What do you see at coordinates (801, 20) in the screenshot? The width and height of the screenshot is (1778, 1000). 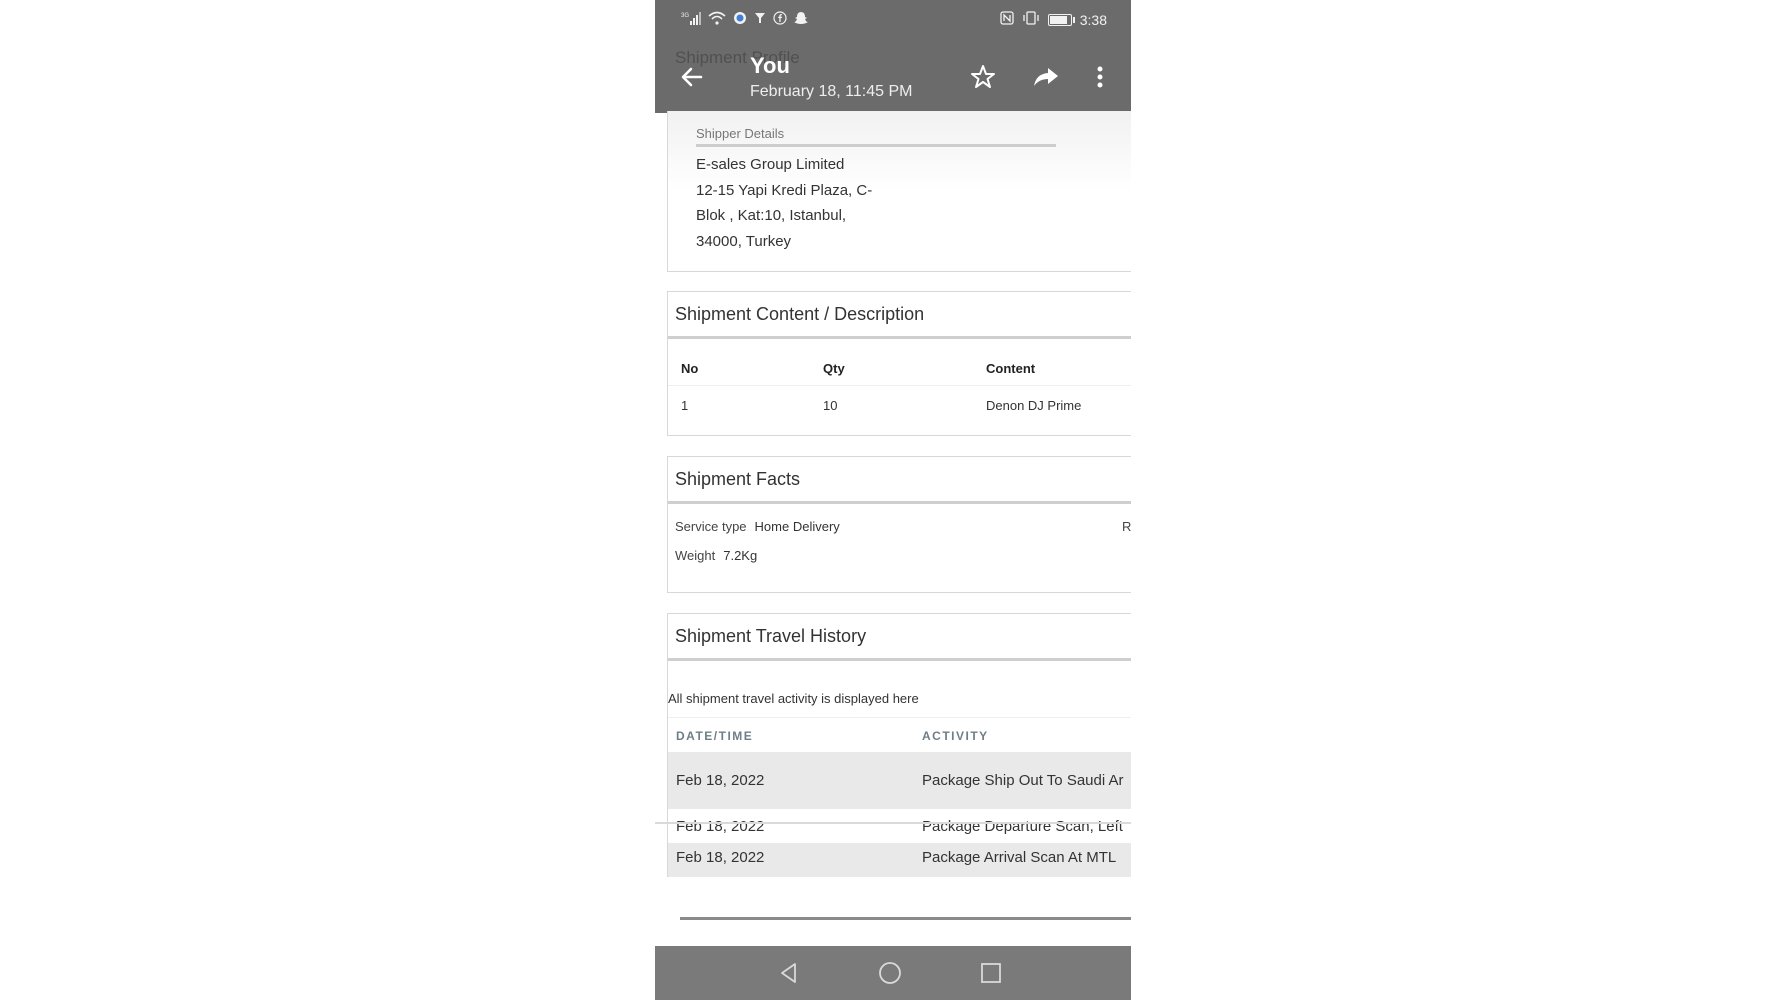 I see `snapchat-icon` at bounding box center [801, 20].